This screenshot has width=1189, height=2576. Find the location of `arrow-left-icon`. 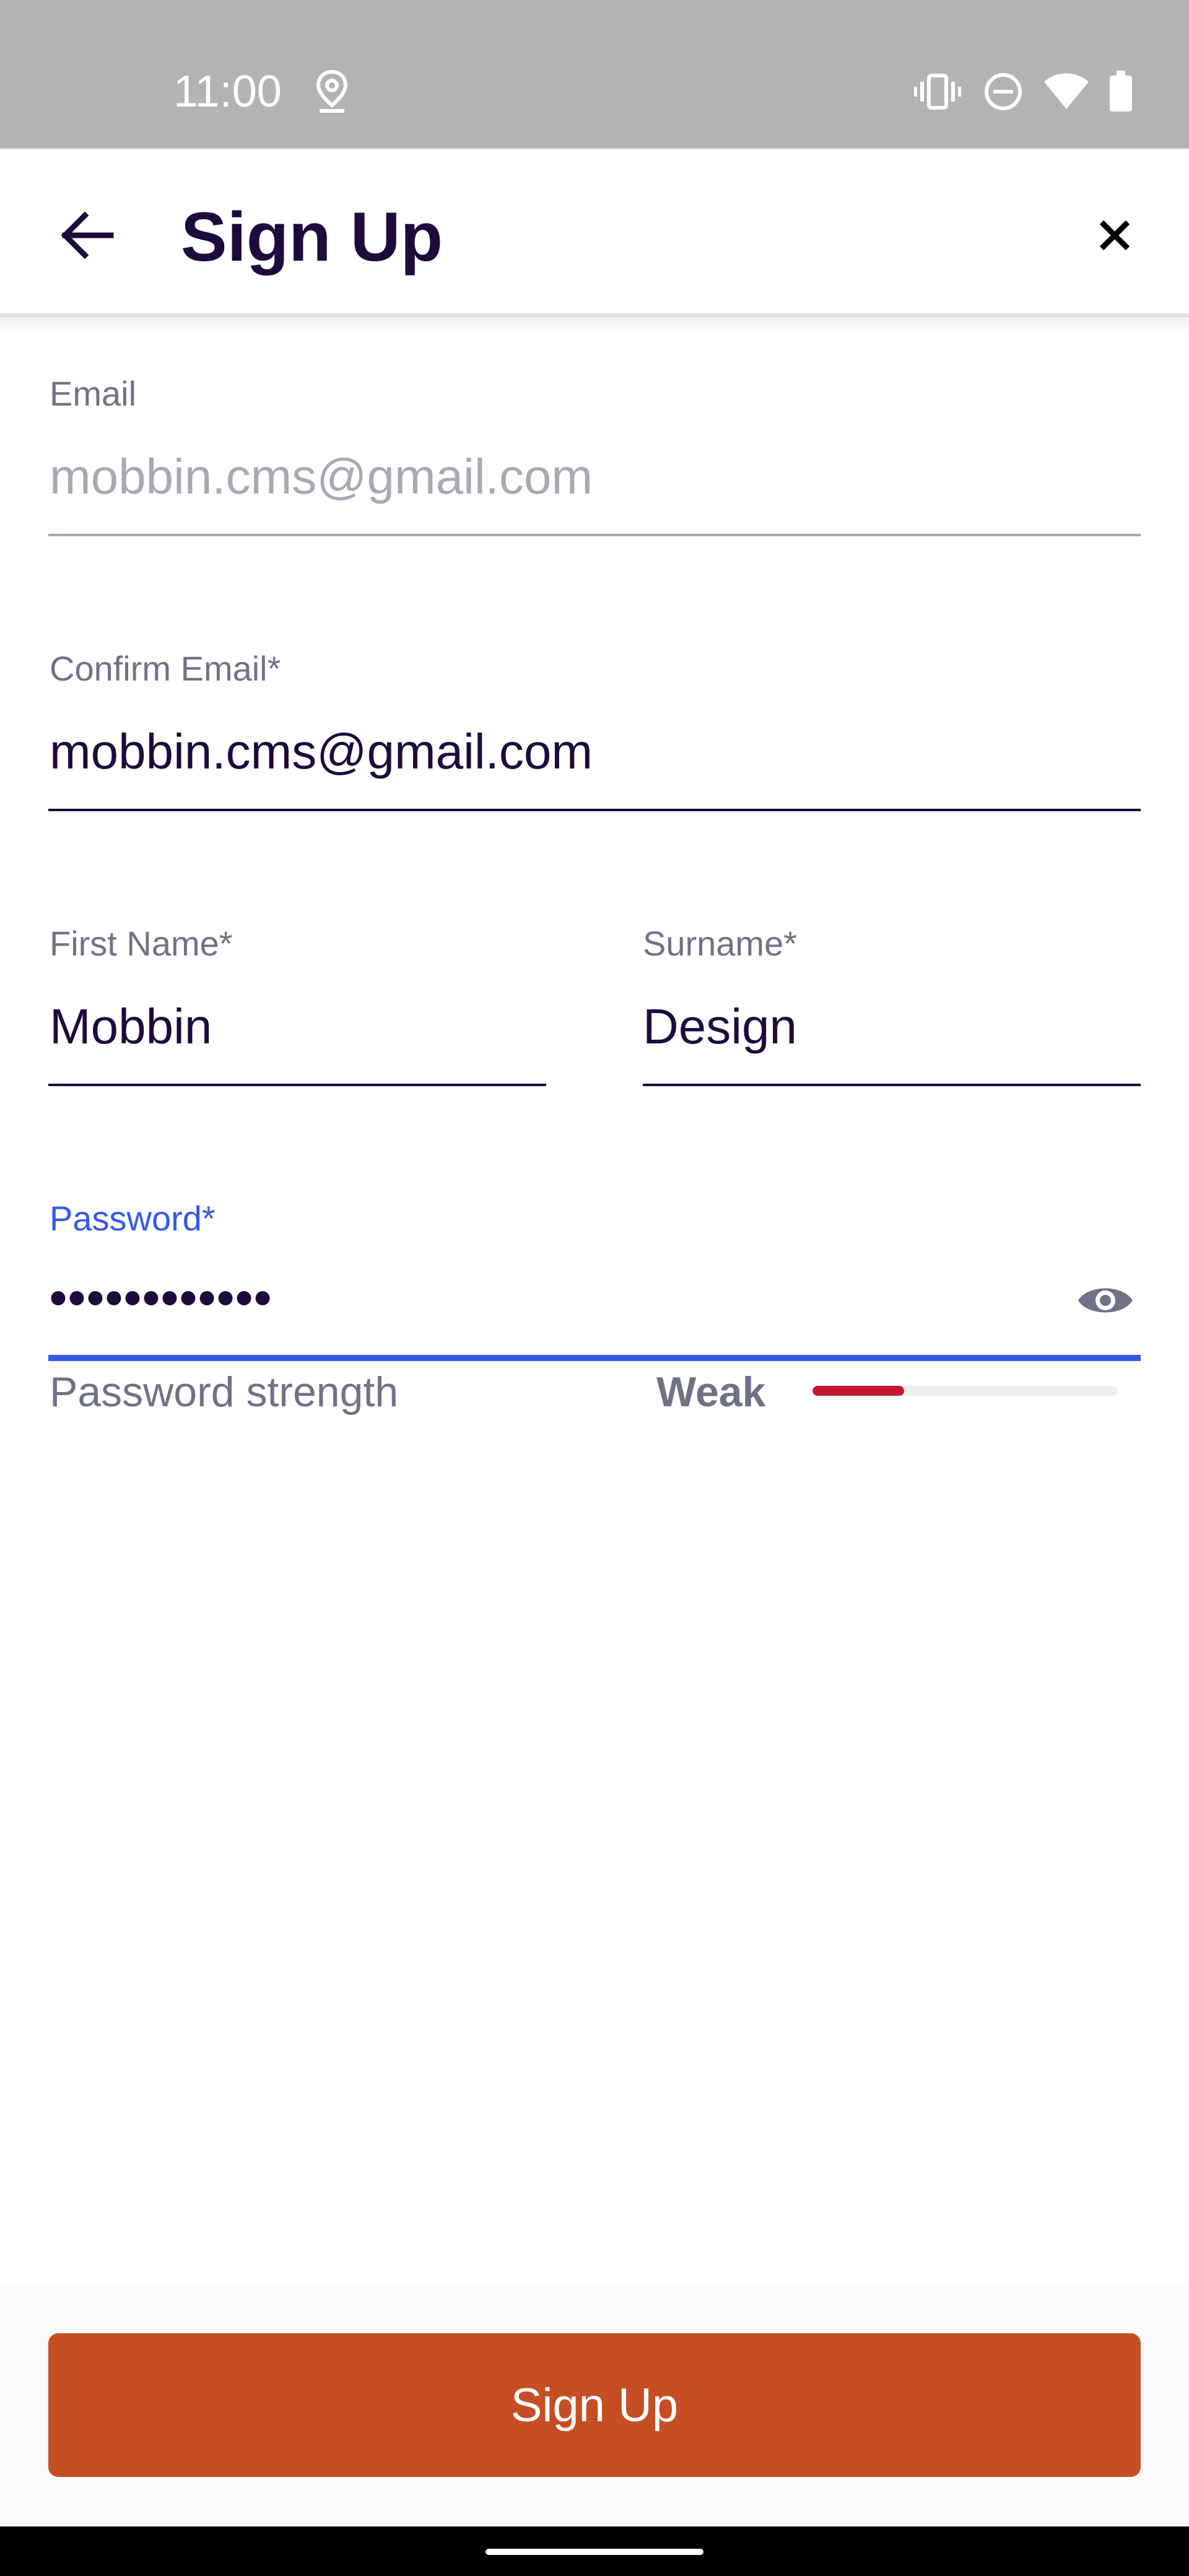

arrow-left-icon is located at coordinates (87, 235).